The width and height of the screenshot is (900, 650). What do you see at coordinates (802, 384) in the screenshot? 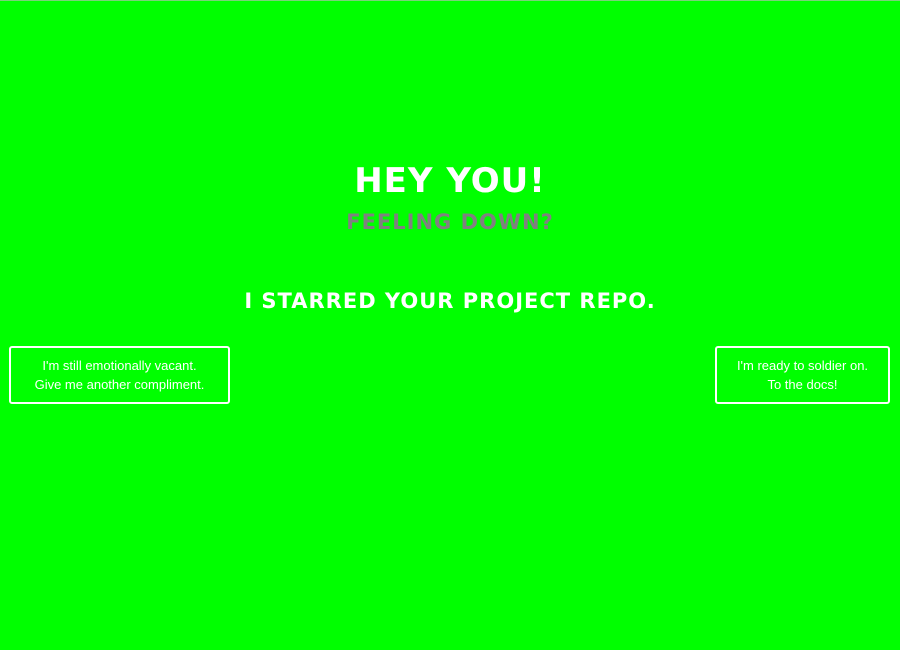
I see `to-docs-button-line2: To the docs!` at bounding box center [802, 384].